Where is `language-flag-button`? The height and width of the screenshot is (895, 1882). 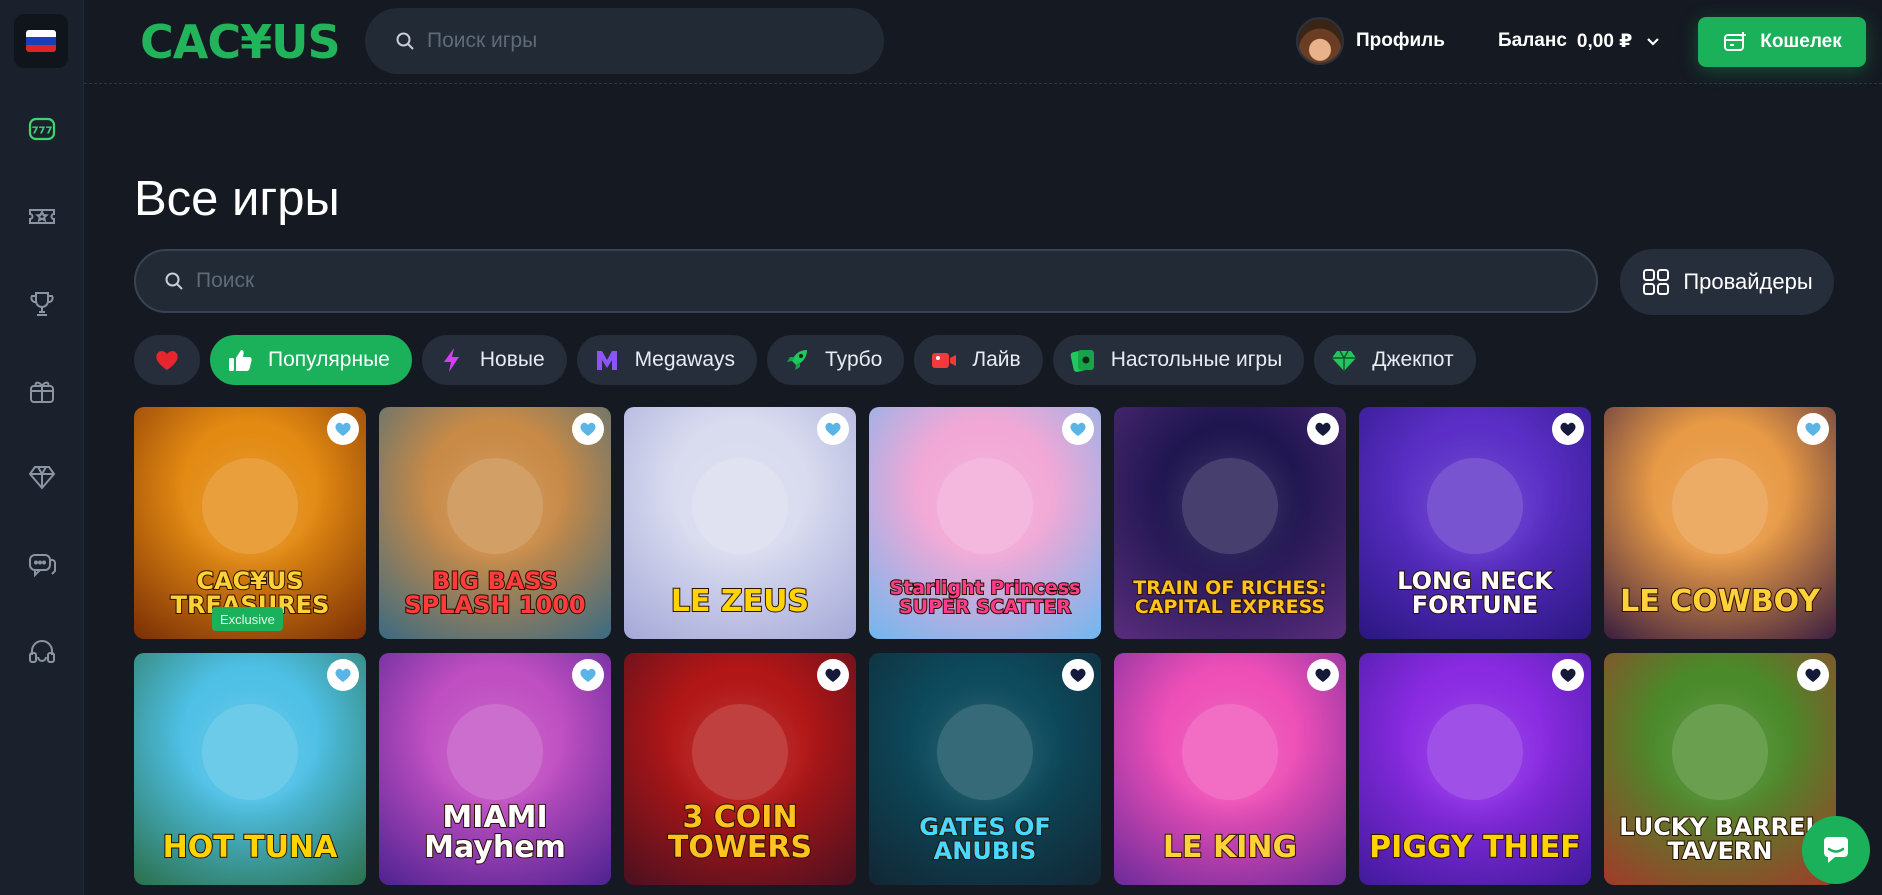
language-flag-button is located at coordinates (41, 41).